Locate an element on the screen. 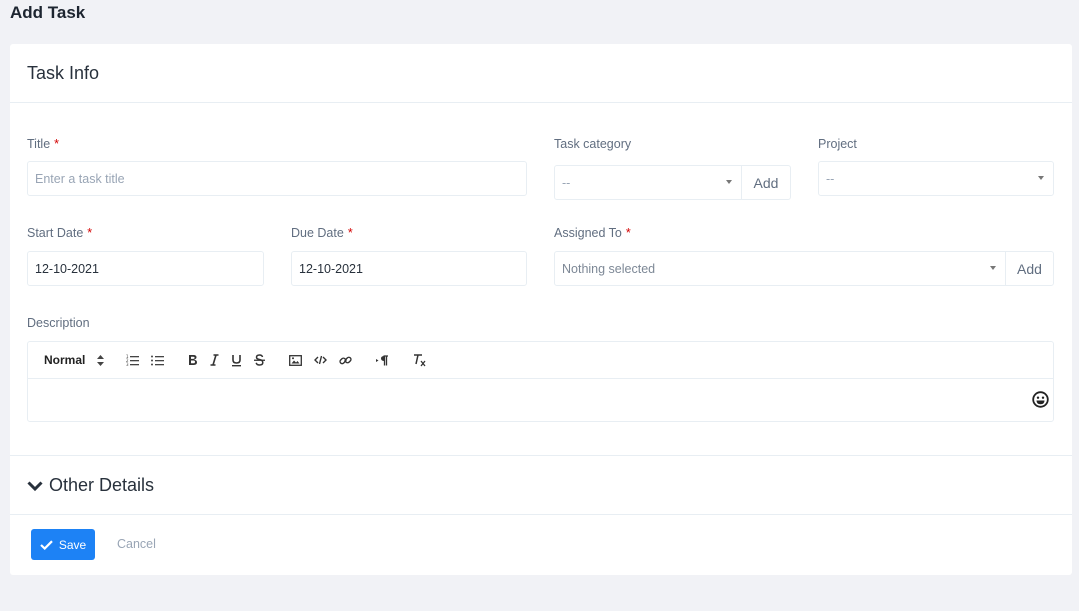 The width and height of the screenshot is (1079, 611). editor-toolbar: Normal 123 is located at coordinates (540, 360).